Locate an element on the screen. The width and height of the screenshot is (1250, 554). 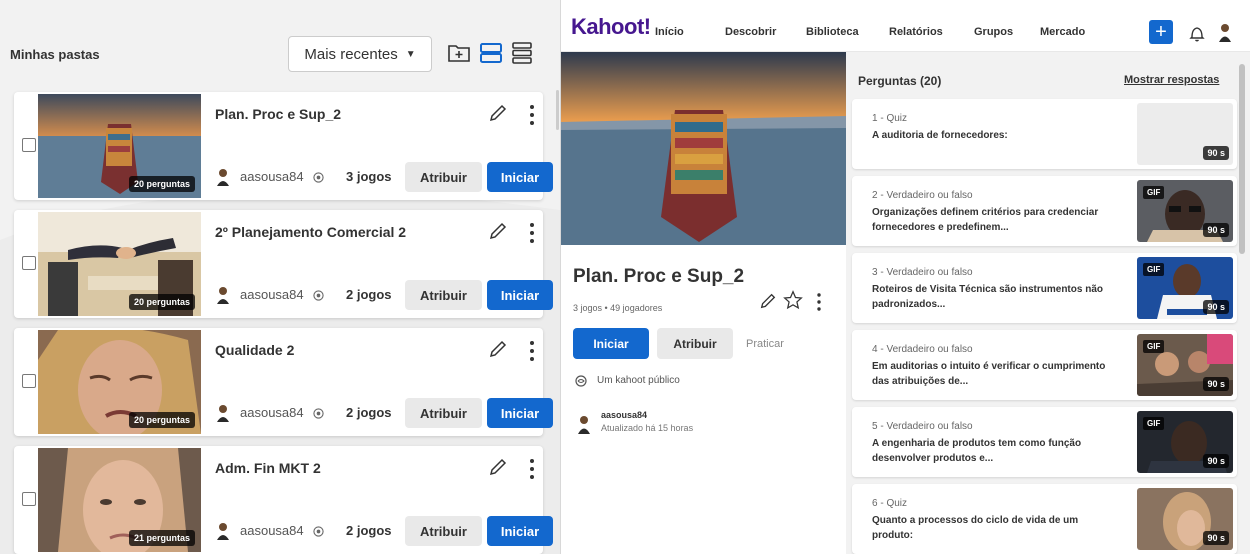
kahoot-title: Plan. Proc e Sup_2 is located at coordinates (659, 276).